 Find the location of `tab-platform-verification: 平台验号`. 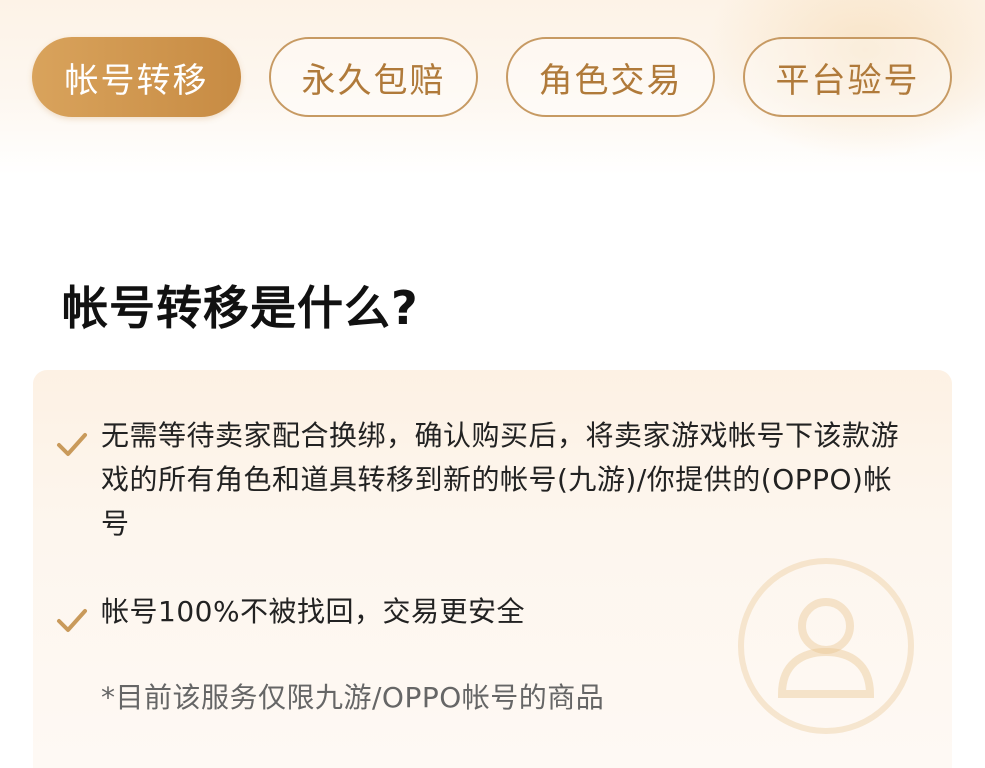

tab-platform-verification: 平台验号 is located at coordinates (847, 77).